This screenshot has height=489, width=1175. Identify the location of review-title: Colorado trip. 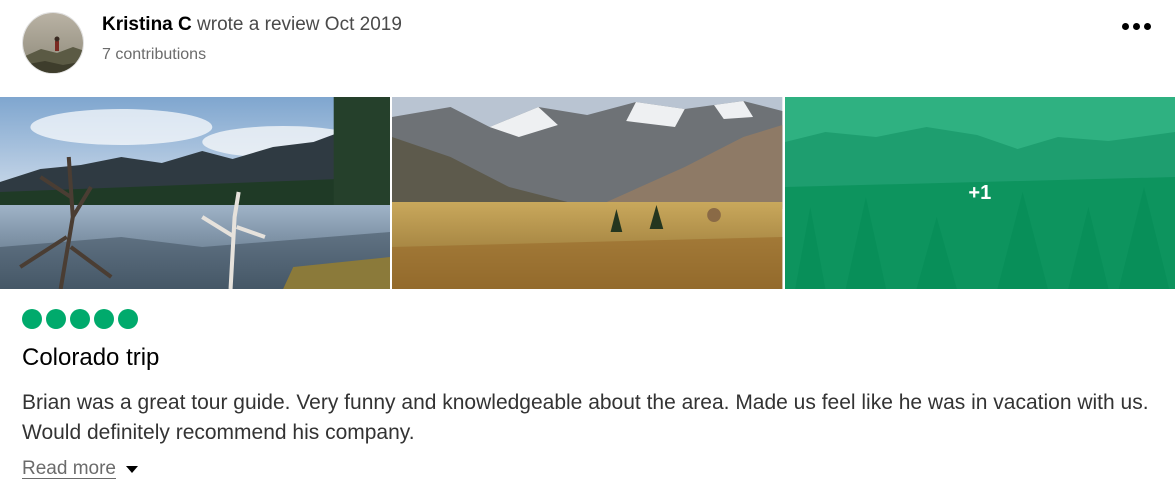
(90, 358).